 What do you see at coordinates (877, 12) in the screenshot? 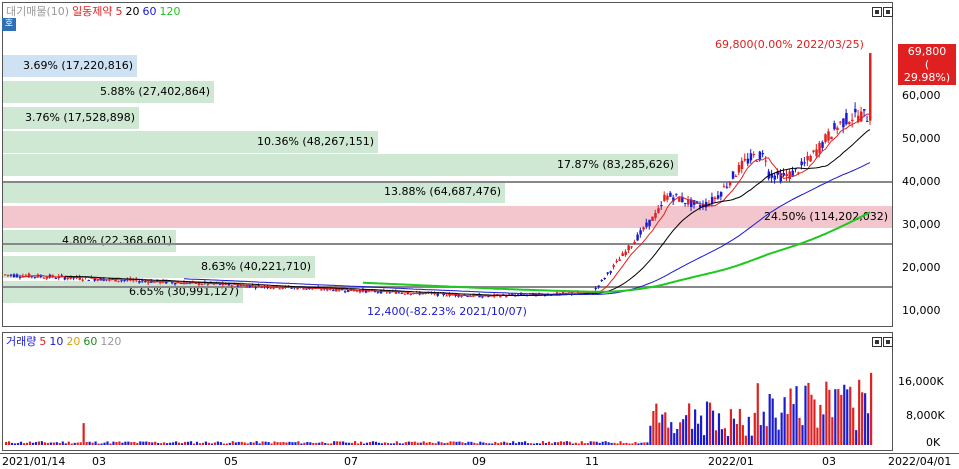
I see `maximize-button` at bounding box center [877, 12].